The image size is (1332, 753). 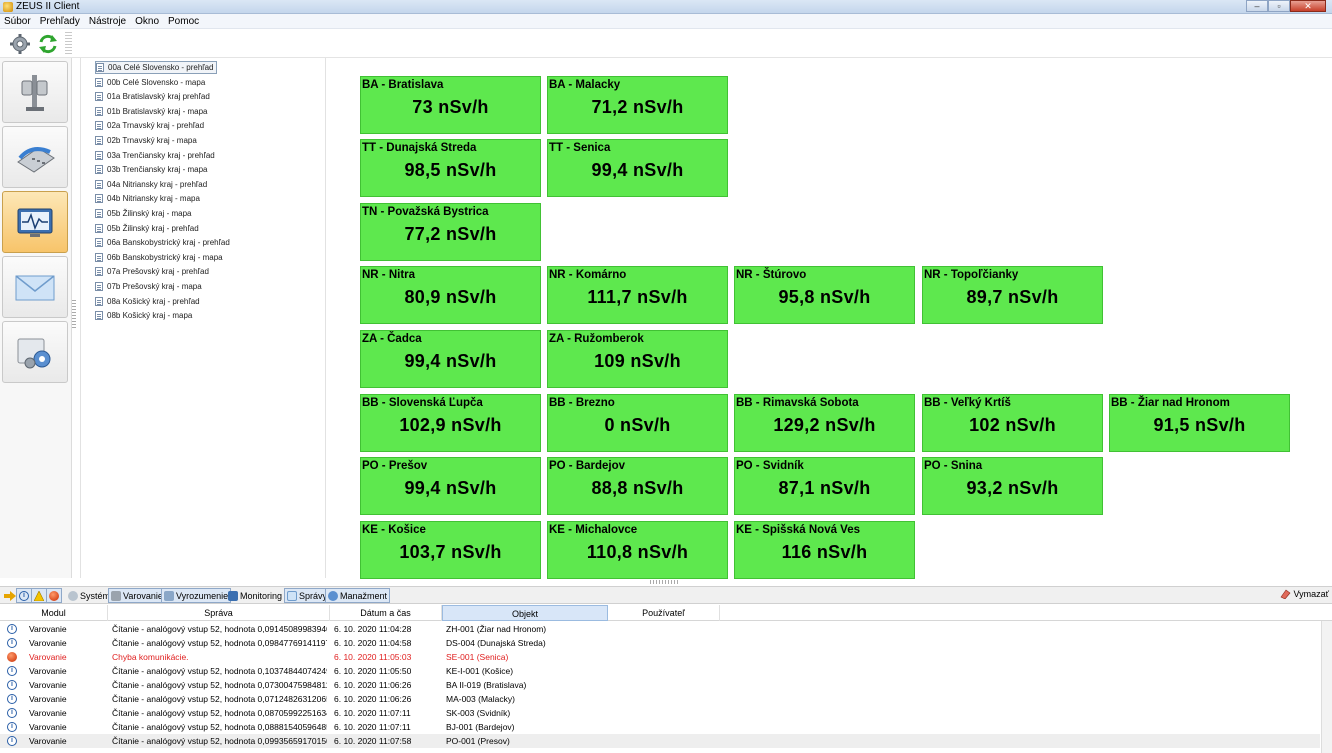 I want to click on document-icon, so click(x=99, y=316).